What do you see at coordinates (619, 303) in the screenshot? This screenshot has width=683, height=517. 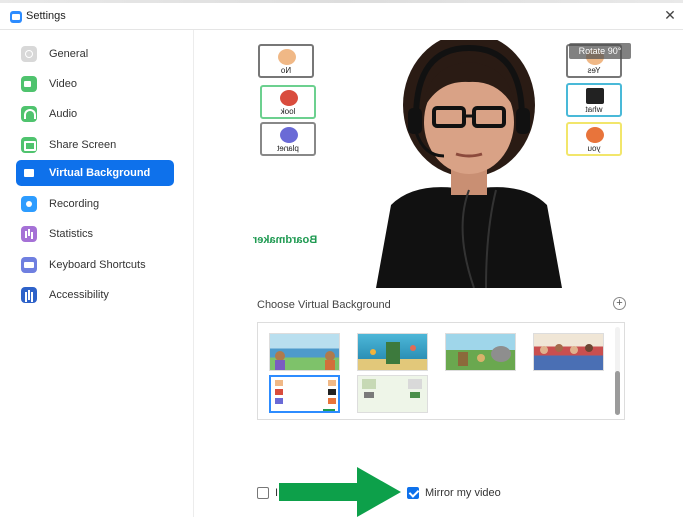 I see `add-background-button: +` at bounding box center [619, 303].